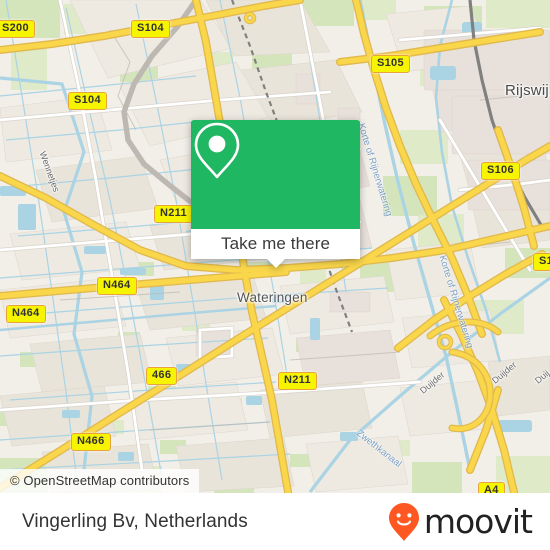 The width and height of the screenshot is (550, 550). I want to click on road-shield-n211-south: N211, so click(297, 381).